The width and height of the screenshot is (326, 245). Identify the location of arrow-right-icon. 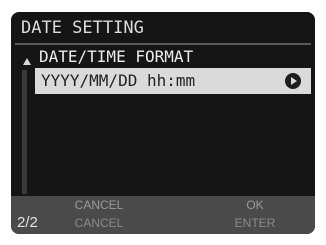
(293, 81).